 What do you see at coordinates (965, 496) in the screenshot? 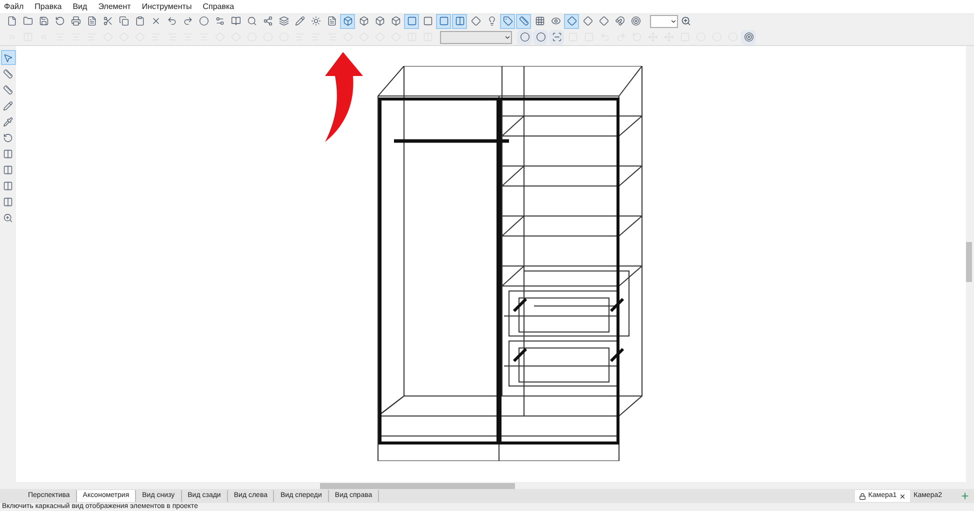
I see `add-icon` at bounding box center [965, 496].